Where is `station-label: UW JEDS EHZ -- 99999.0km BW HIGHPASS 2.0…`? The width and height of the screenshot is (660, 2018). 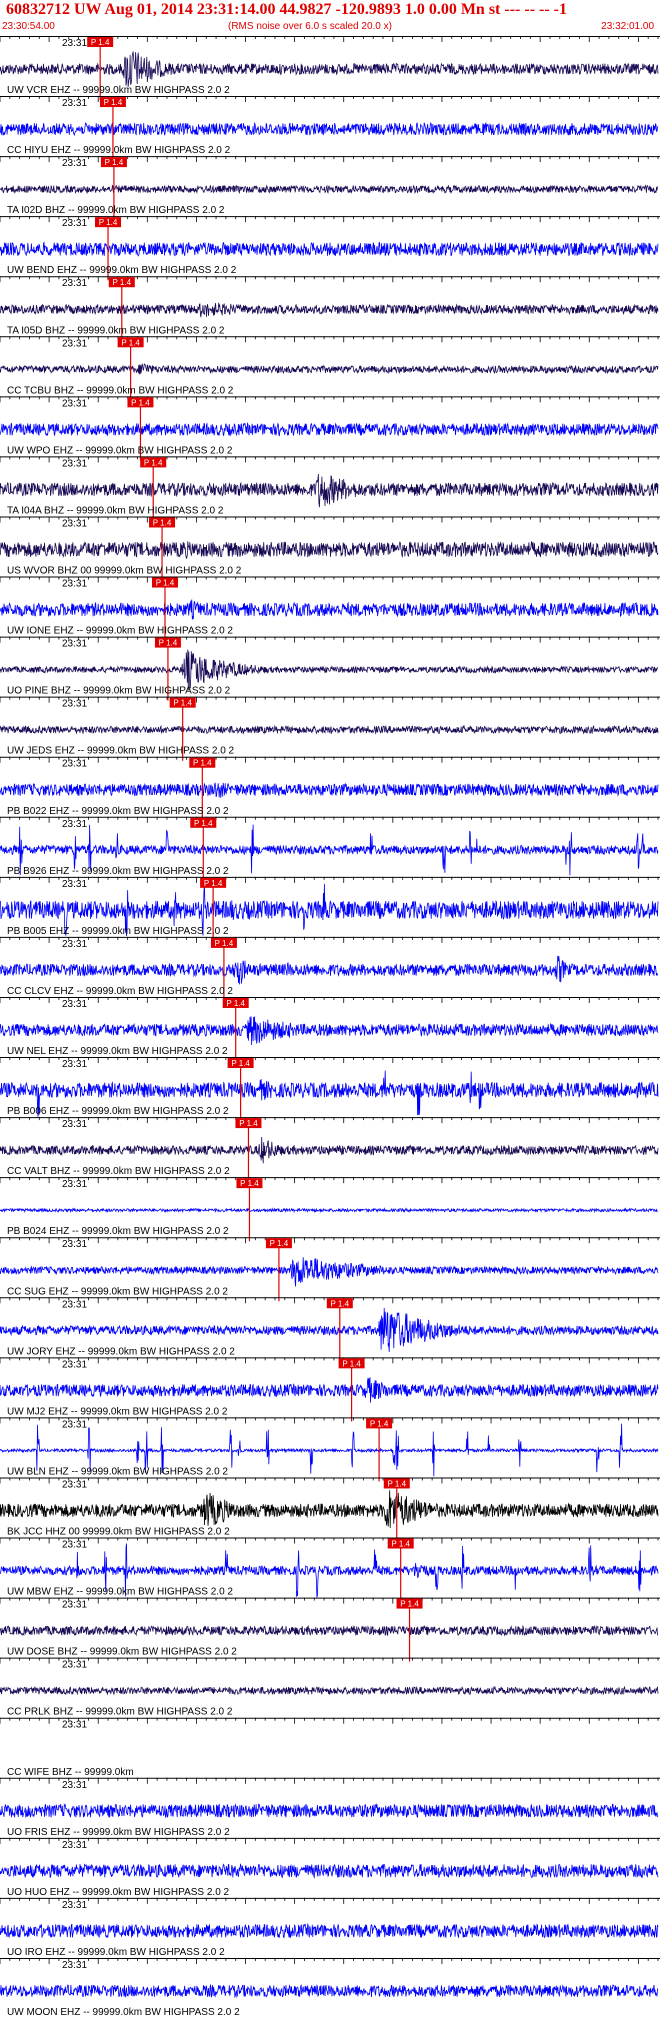
station-label: UW JEDS EHZ -- 99999.0km BW HIGHPASS 2.0… is located at coordinates (121, 751).